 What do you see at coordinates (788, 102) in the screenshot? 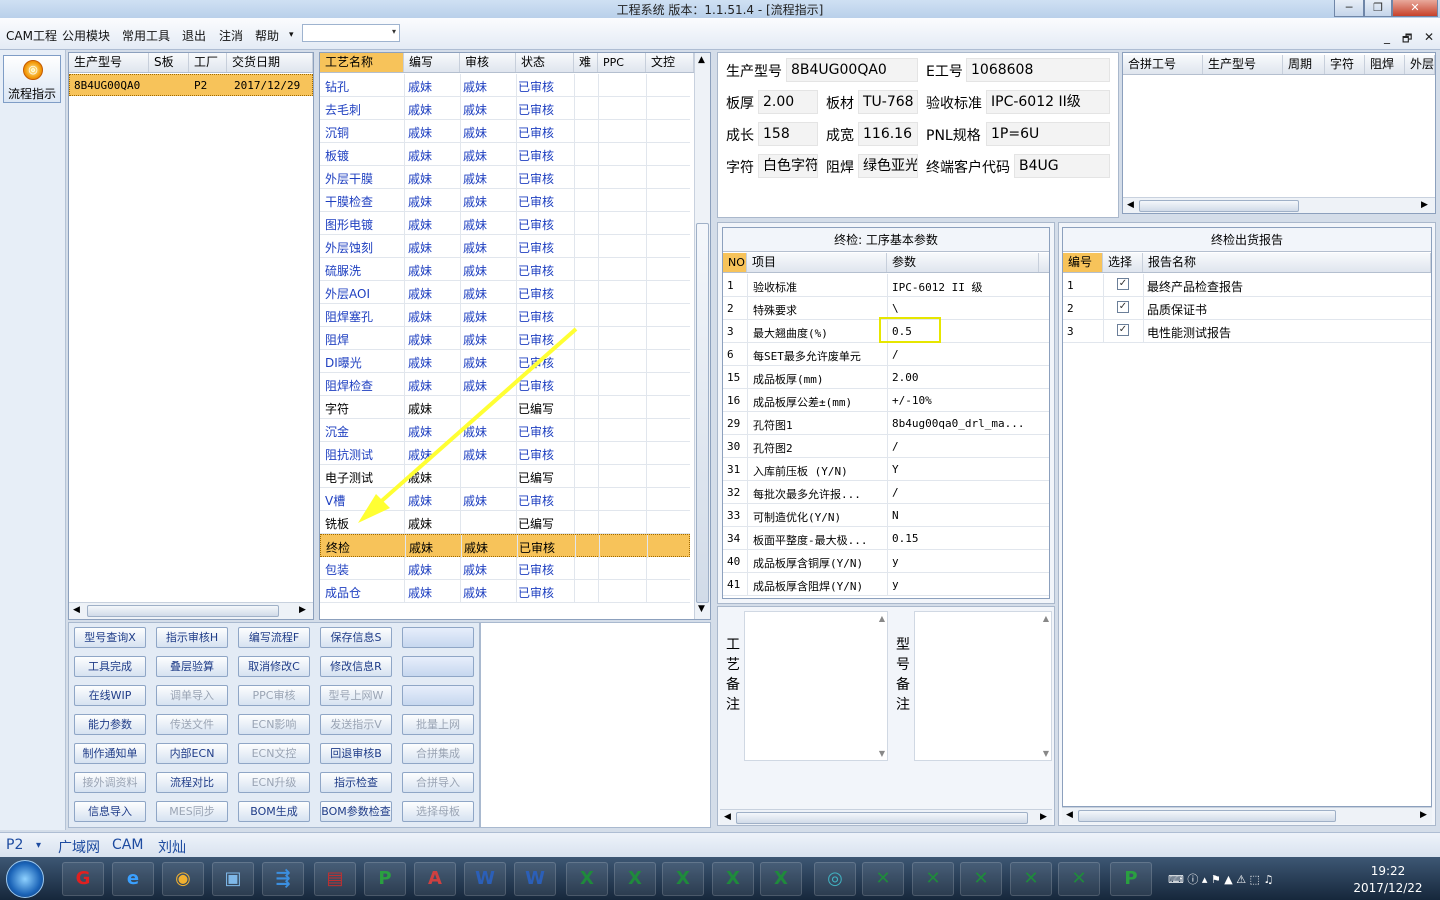
I see `thickness-field: 2.00` at bounding box center [788, 102].